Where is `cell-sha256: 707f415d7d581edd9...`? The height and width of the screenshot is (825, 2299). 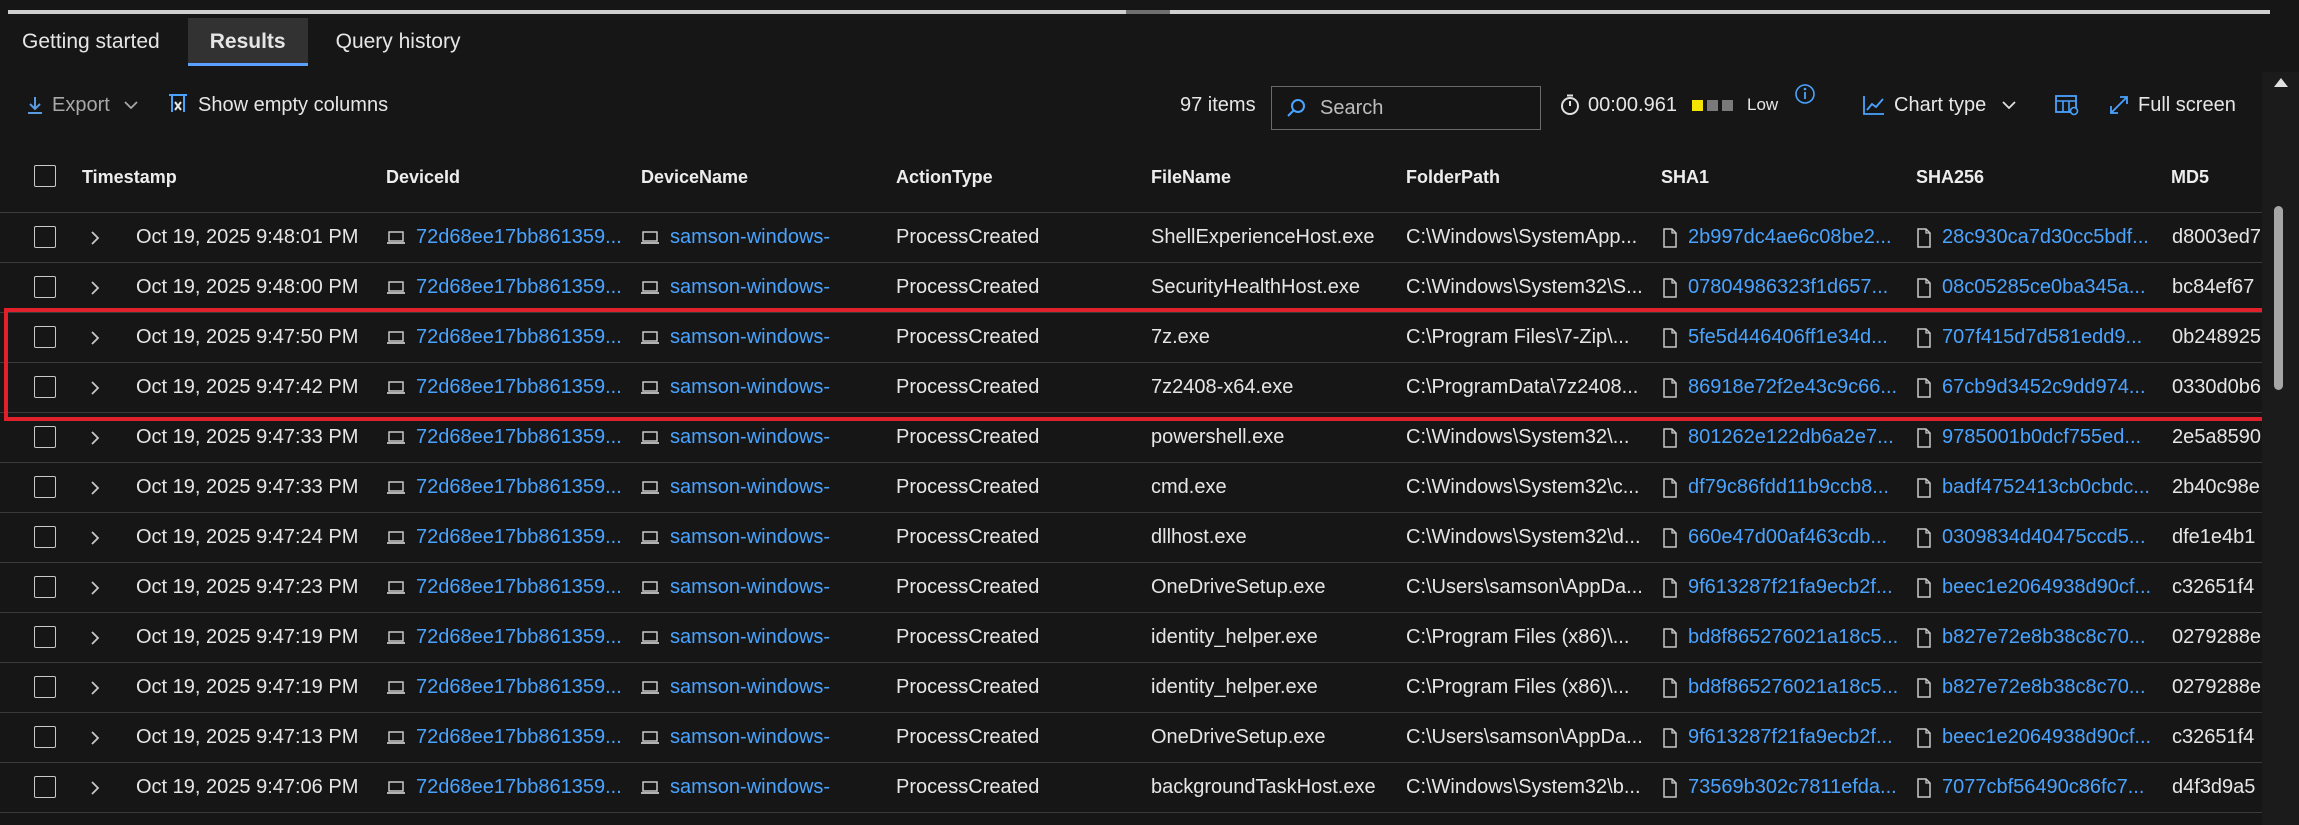
cell-sha256: 707f415d7d581edd9... is located at coordinates (2036, 337).